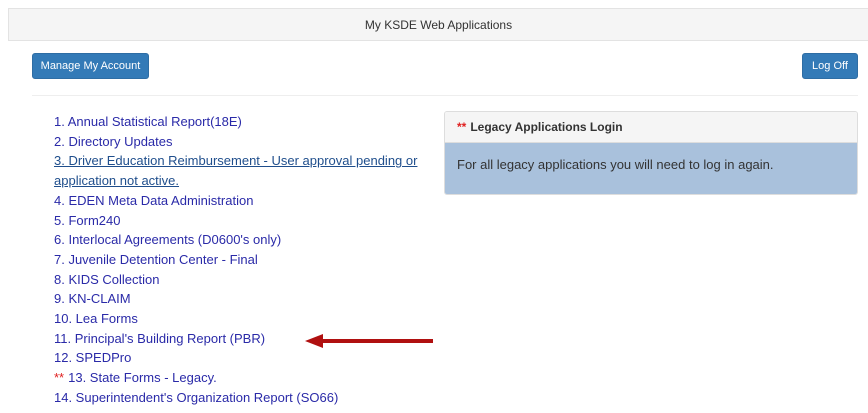 The image size is (868, 413). I want to click on app-link-kids-collection: 8. KIDS Collection, so click(244, 280).